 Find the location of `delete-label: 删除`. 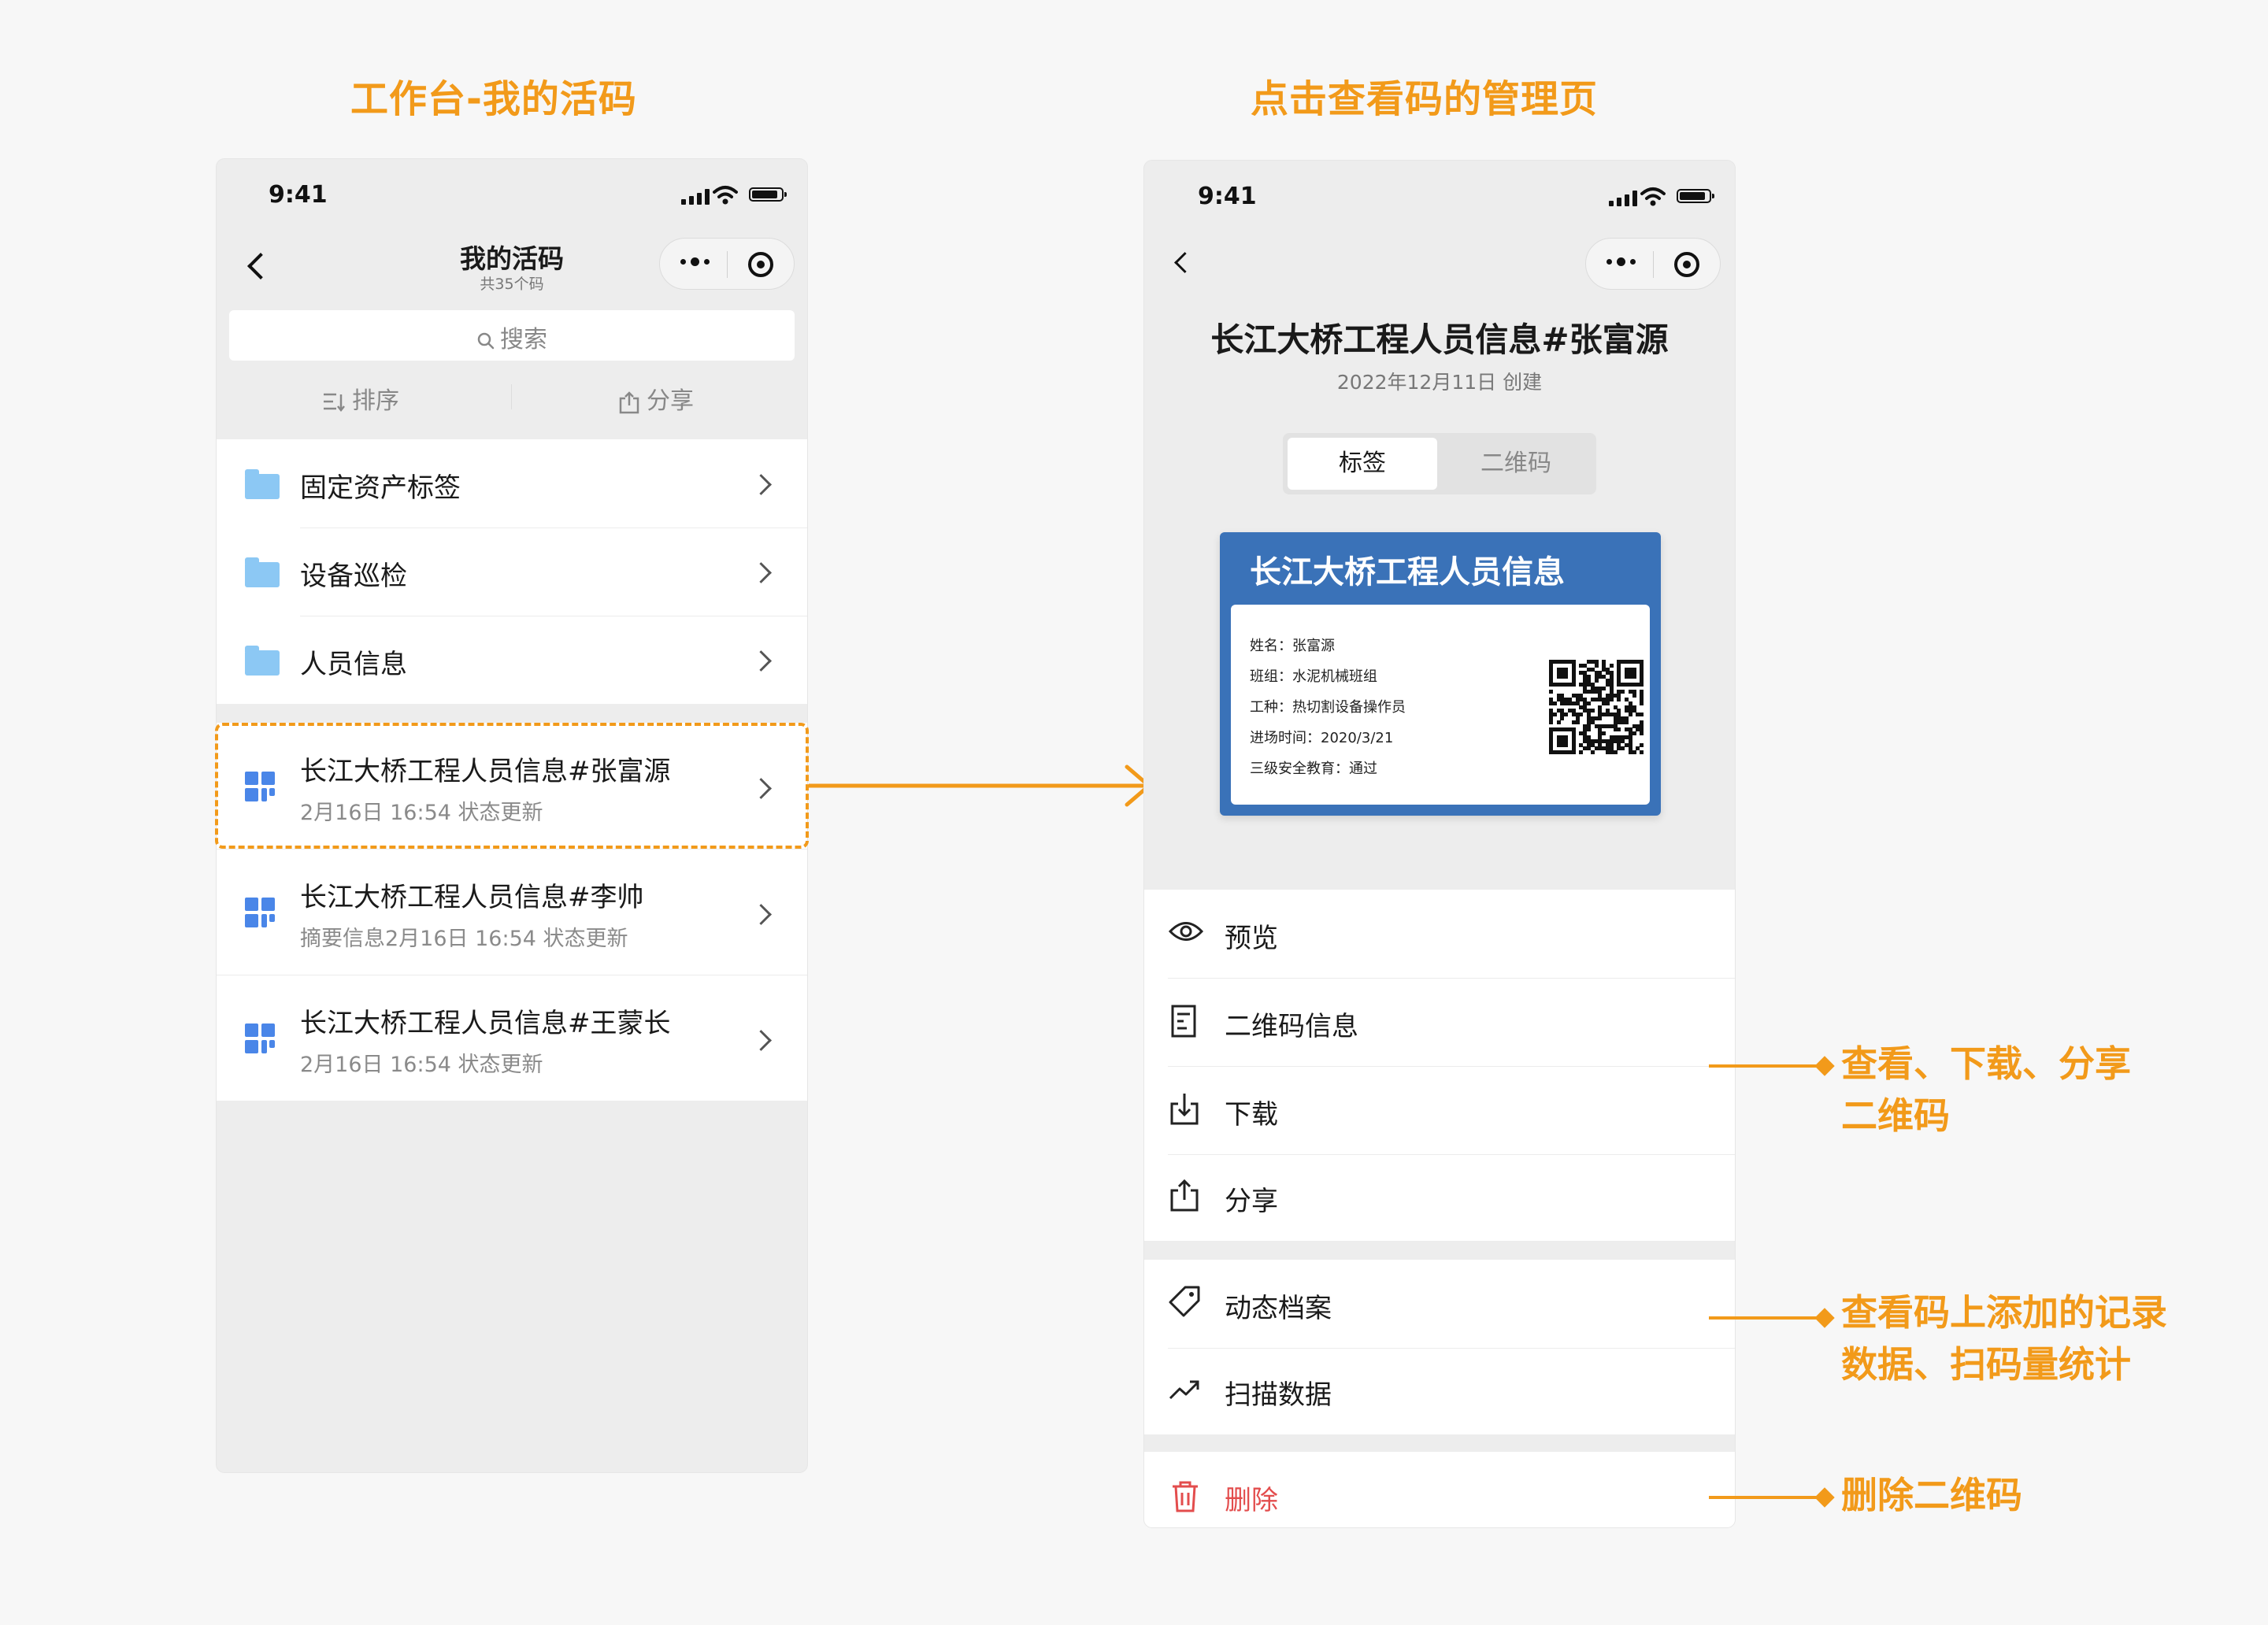

delete-label: 删除 is located at coordinates (1251, 1500).